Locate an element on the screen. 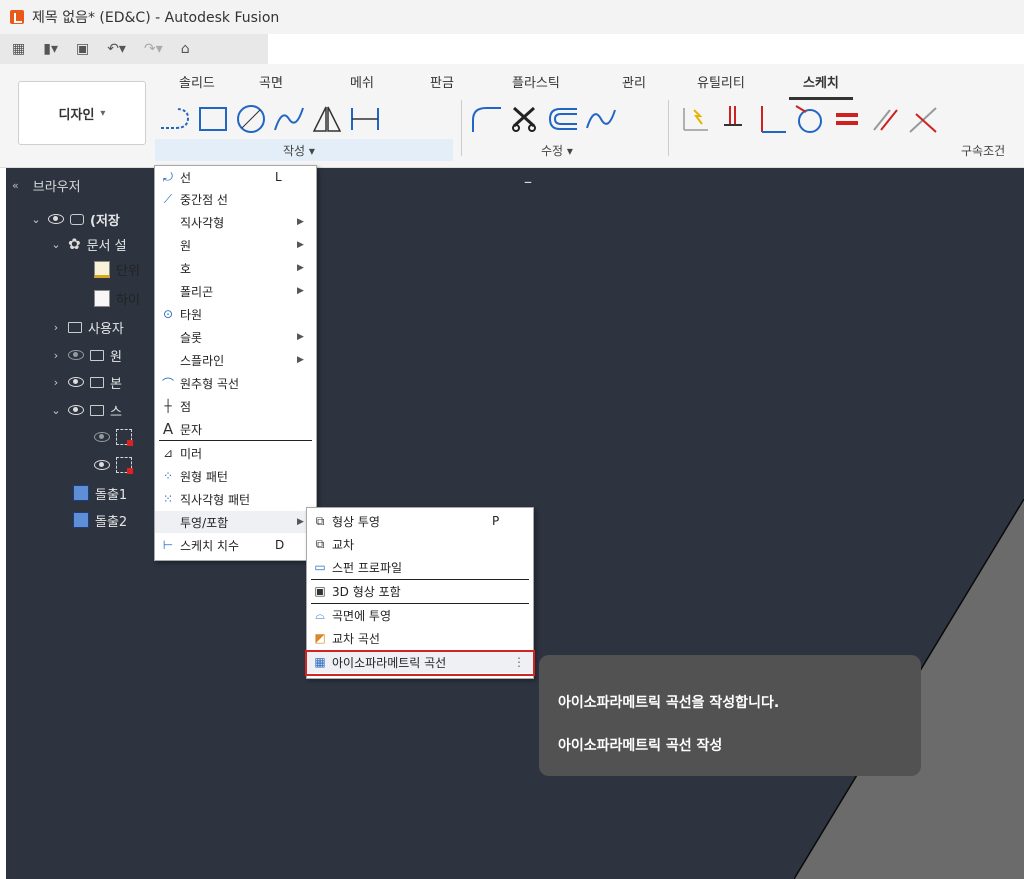  menu-item-circular-pattern: ⁘ 원형 패턴 is located at coordinates (235, 476).